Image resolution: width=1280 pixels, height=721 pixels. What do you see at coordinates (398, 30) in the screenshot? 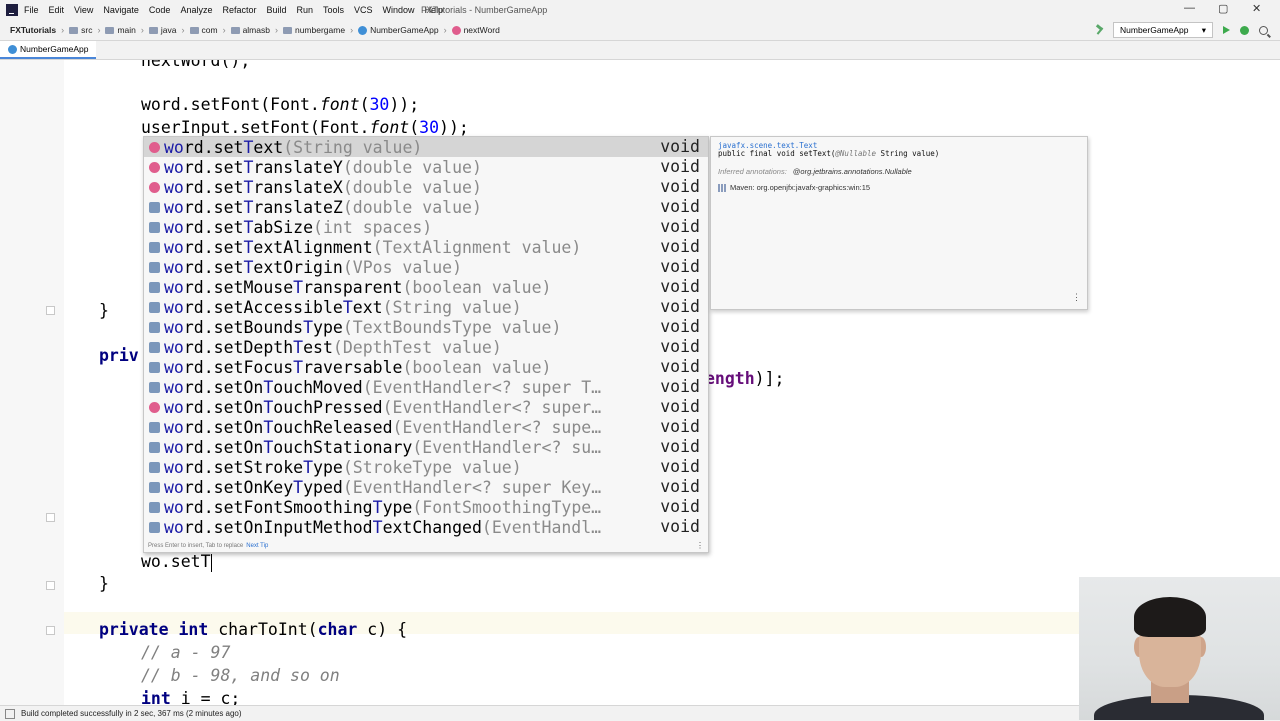
I see `breadcrumb-class: NumberGameApp` at bounding box center [398, 30].